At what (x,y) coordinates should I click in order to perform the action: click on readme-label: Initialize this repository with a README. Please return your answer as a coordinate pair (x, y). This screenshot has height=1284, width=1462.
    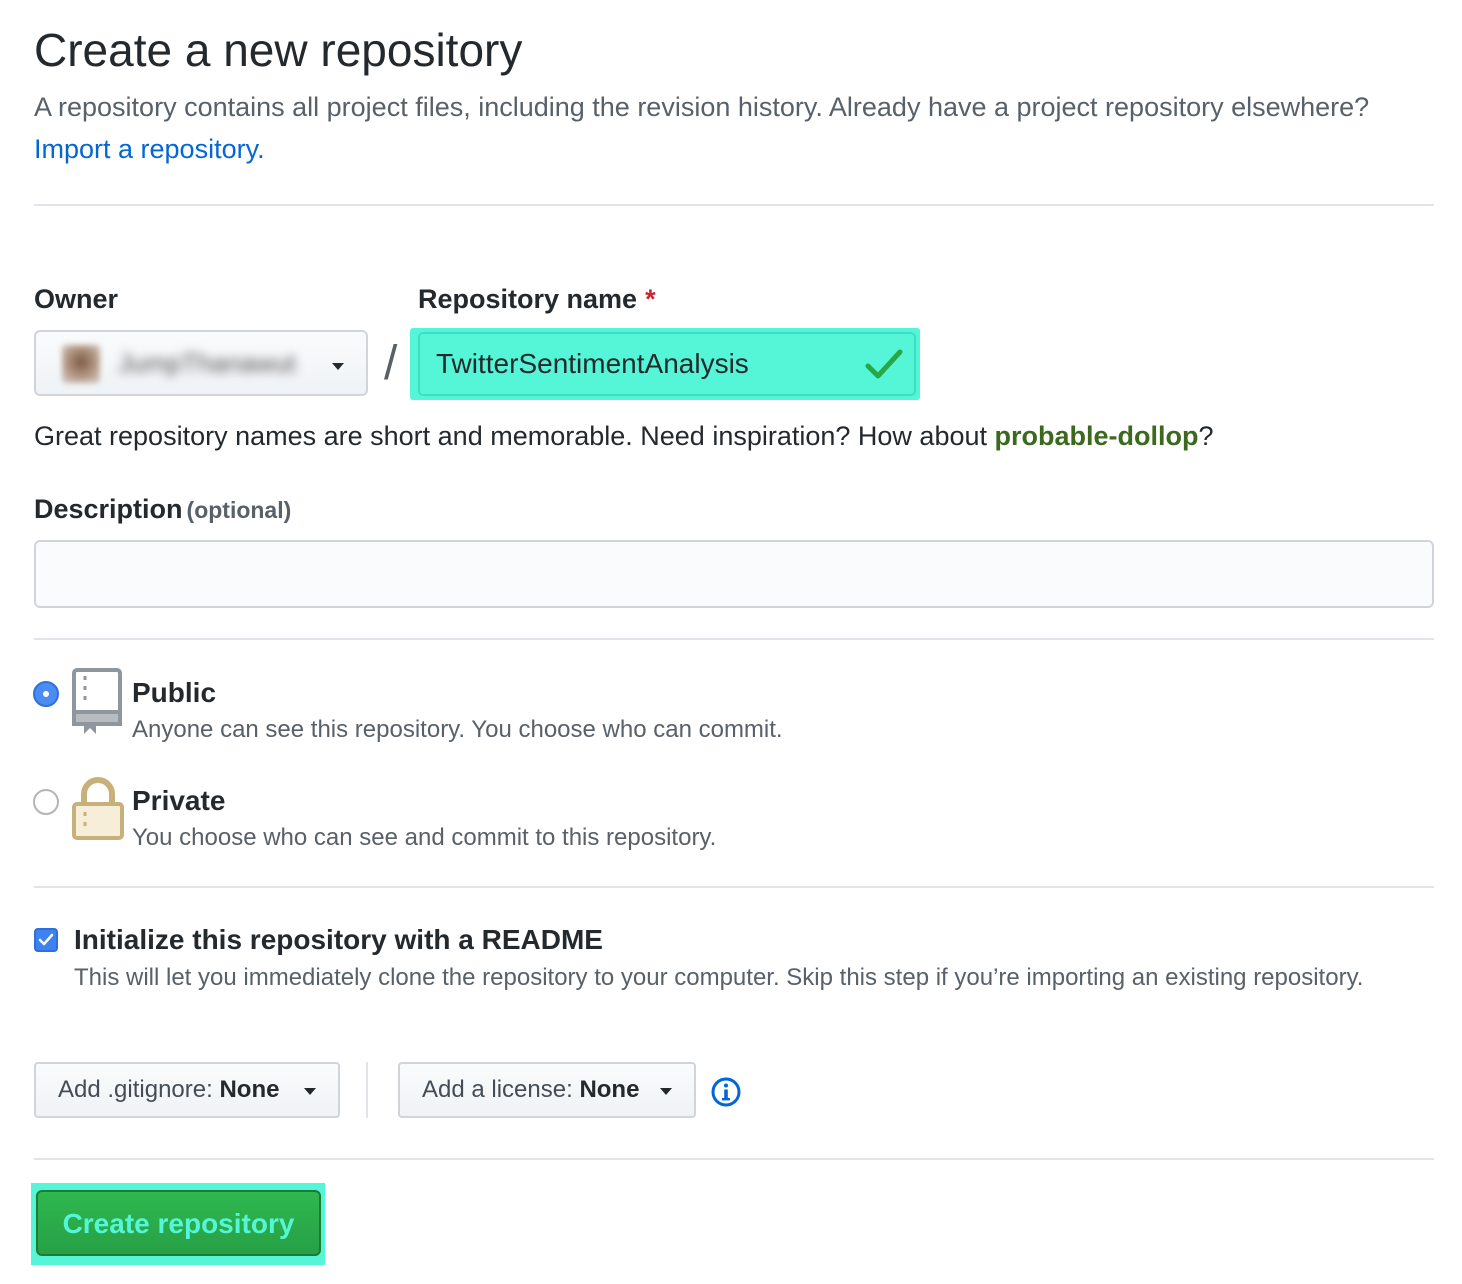
    Looking at the image, I should click on (338, 940).